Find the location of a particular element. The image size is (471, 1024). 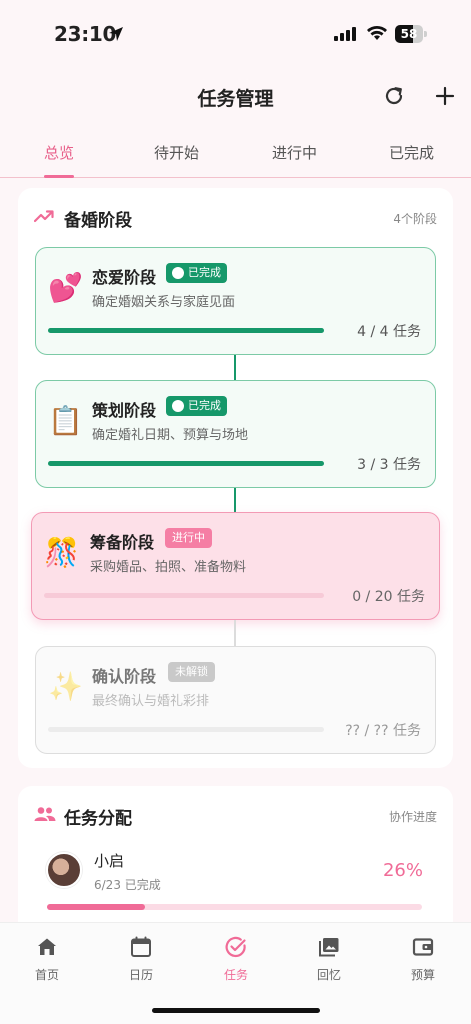

nav-label: 首页 is located at coordinates (46, 975).